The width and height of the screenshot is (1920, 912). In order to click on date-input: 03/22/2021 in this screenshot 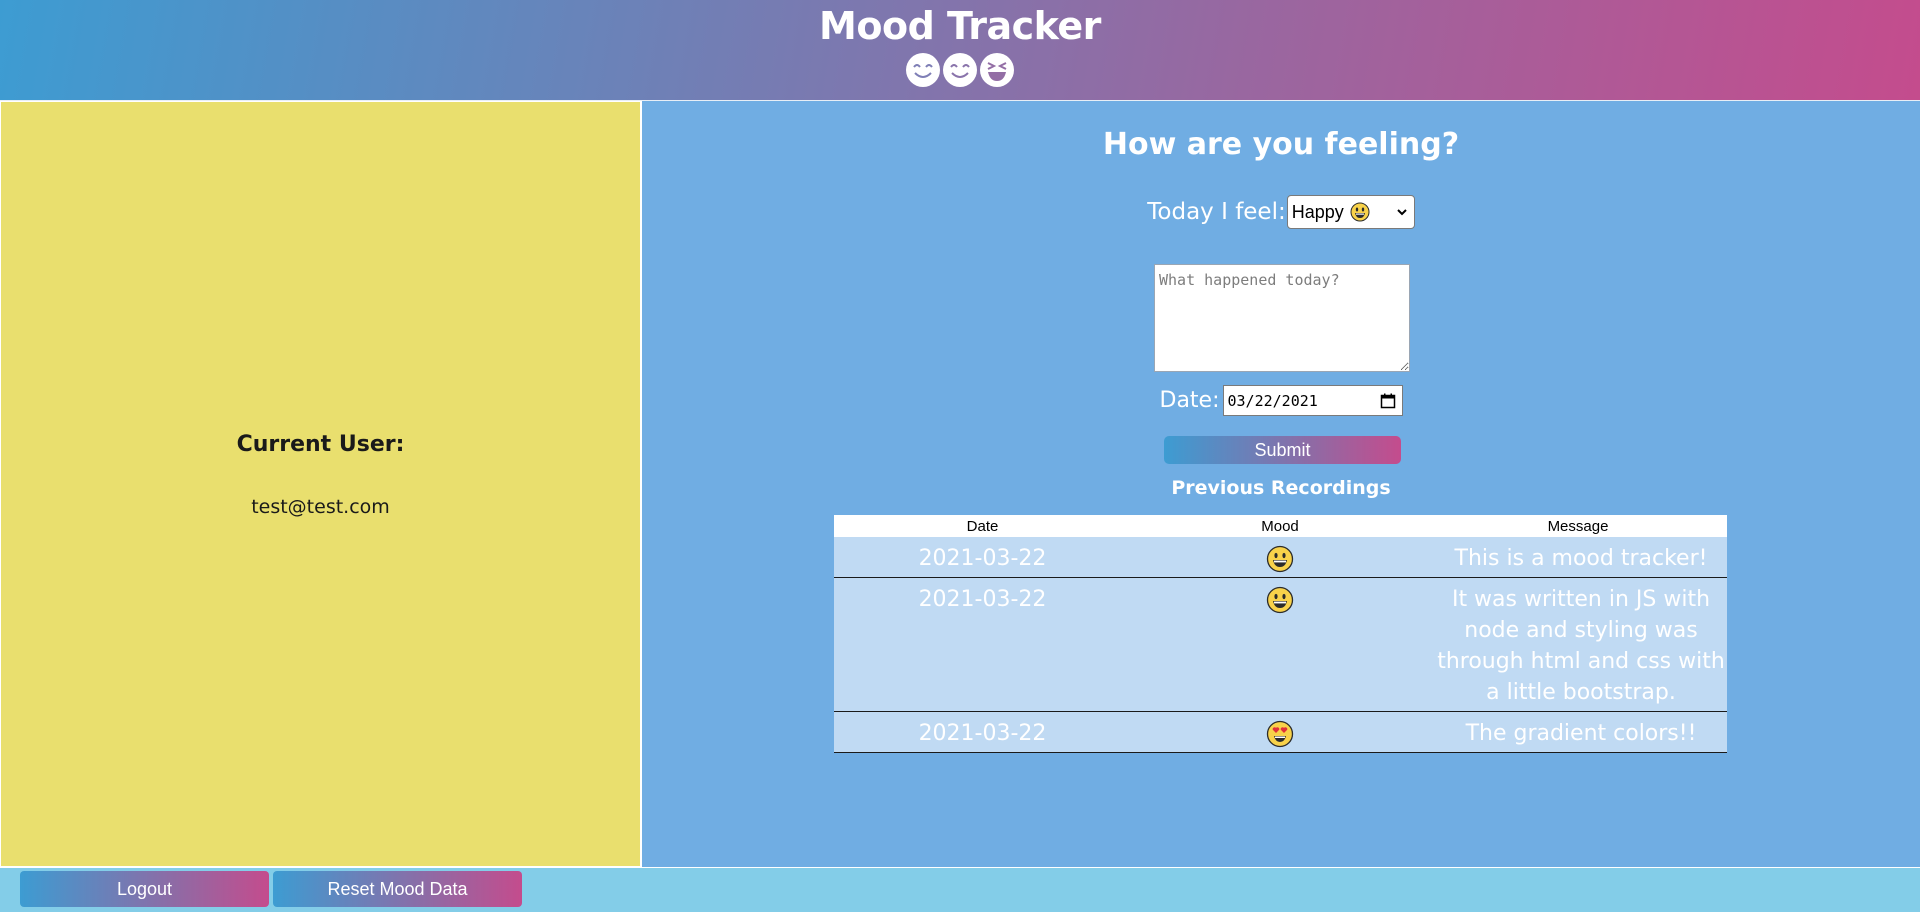, I will do `click(1312, 400)`.